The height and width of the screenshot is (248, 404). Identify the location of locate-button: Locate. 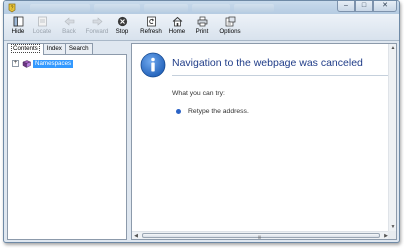
(42, 28).